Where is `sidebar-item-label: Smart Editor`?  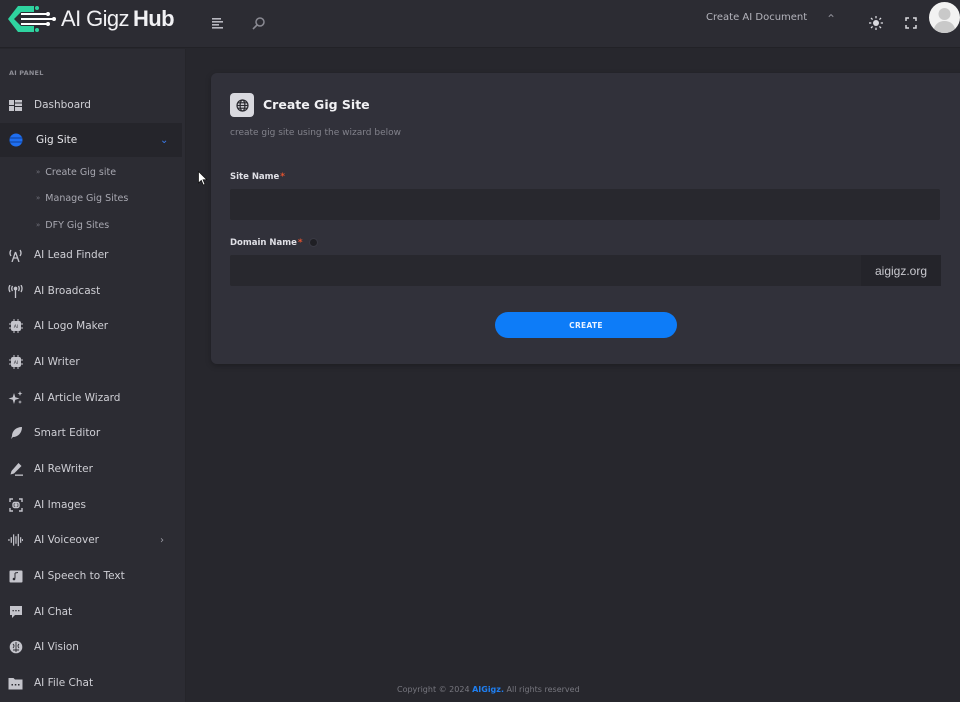
sidebar-item-label: Smart Editor is located at coordinates (67, 433).